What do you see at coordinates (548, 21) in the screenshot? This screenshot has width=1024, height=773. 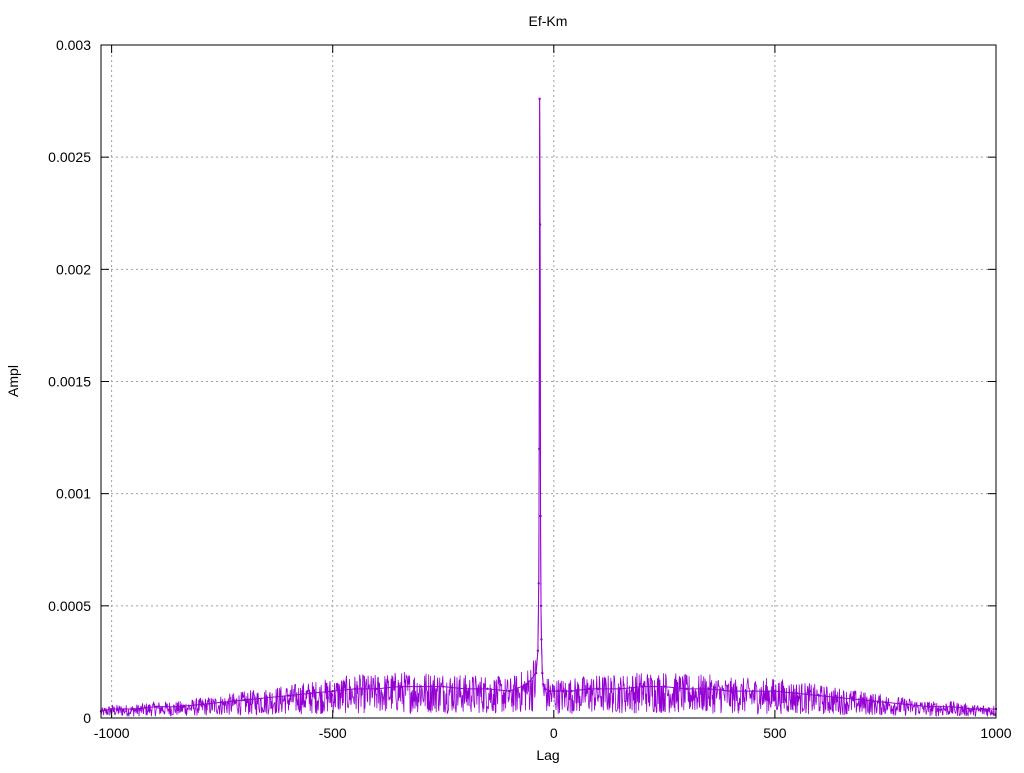 I see `chart-title: Ef-Km` at bounding box center [548, 21].